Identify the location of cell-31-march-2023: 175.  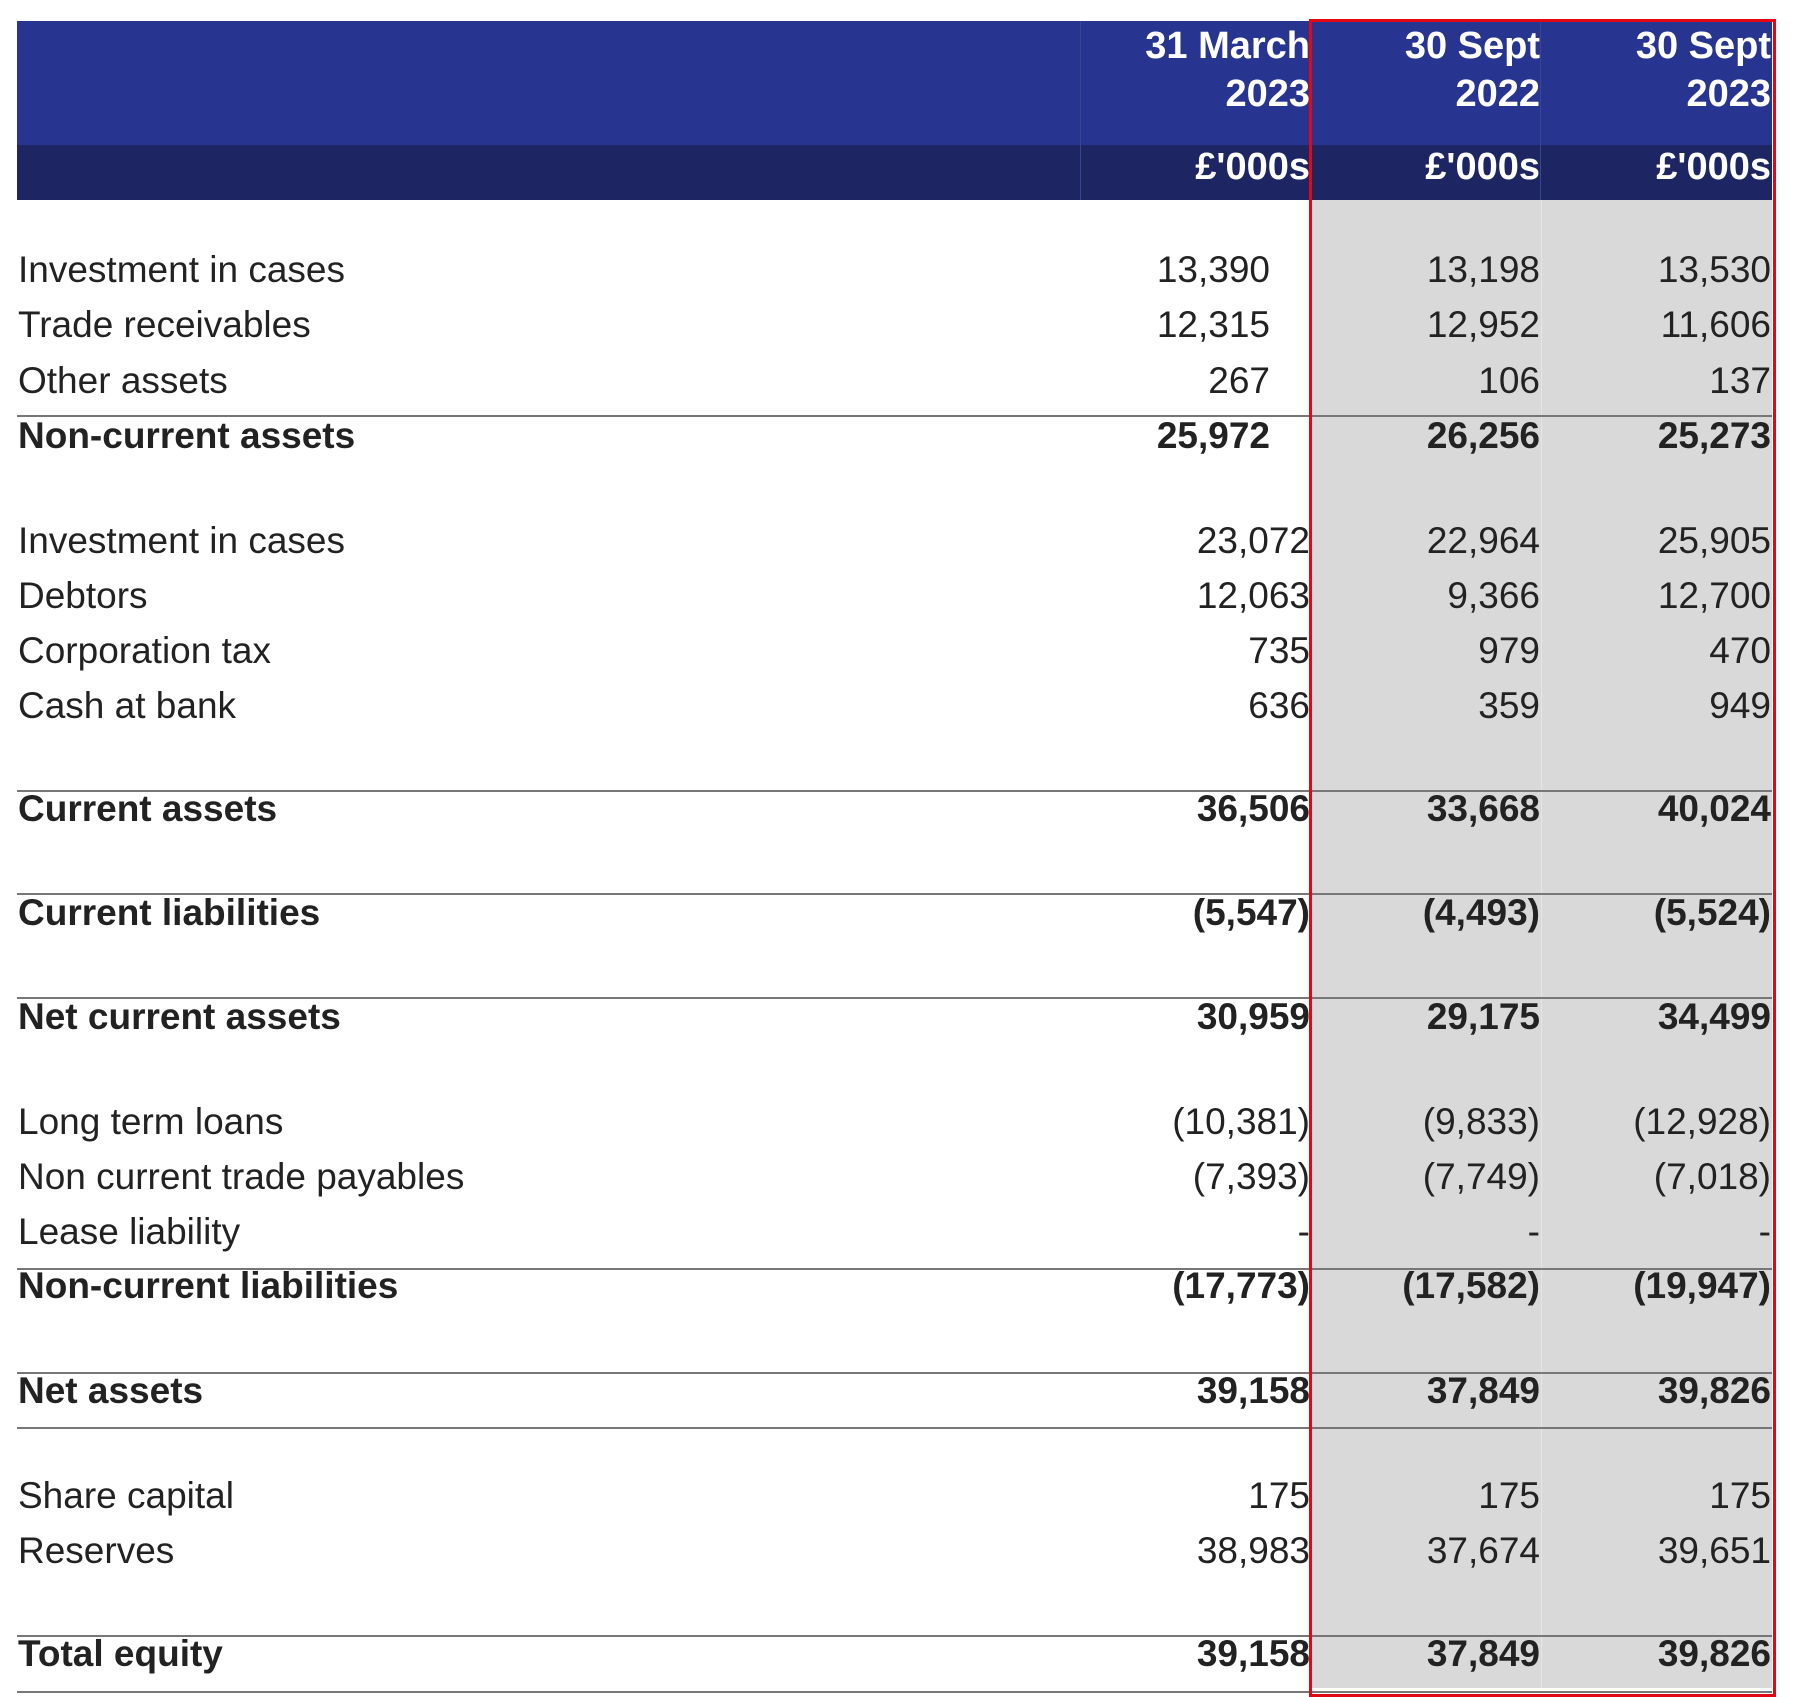
(1279, 1495).